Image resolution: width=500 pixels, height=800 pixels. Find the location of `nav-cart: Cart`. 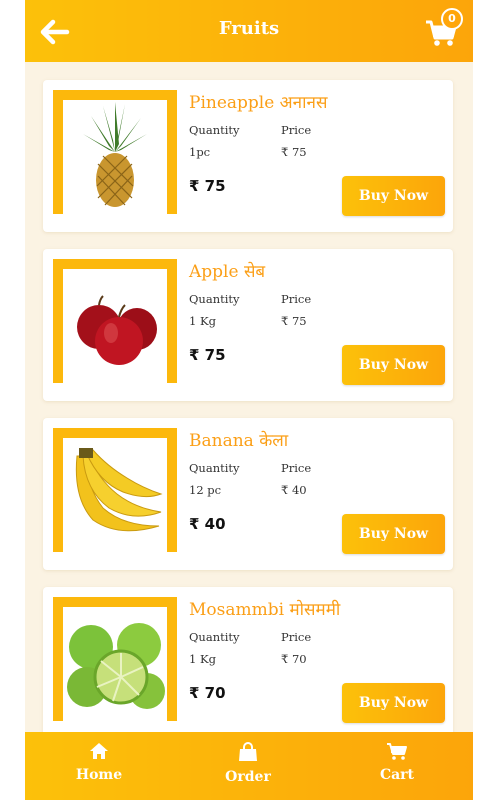

nav-cart: Cart is located at coordinates (397, 762).